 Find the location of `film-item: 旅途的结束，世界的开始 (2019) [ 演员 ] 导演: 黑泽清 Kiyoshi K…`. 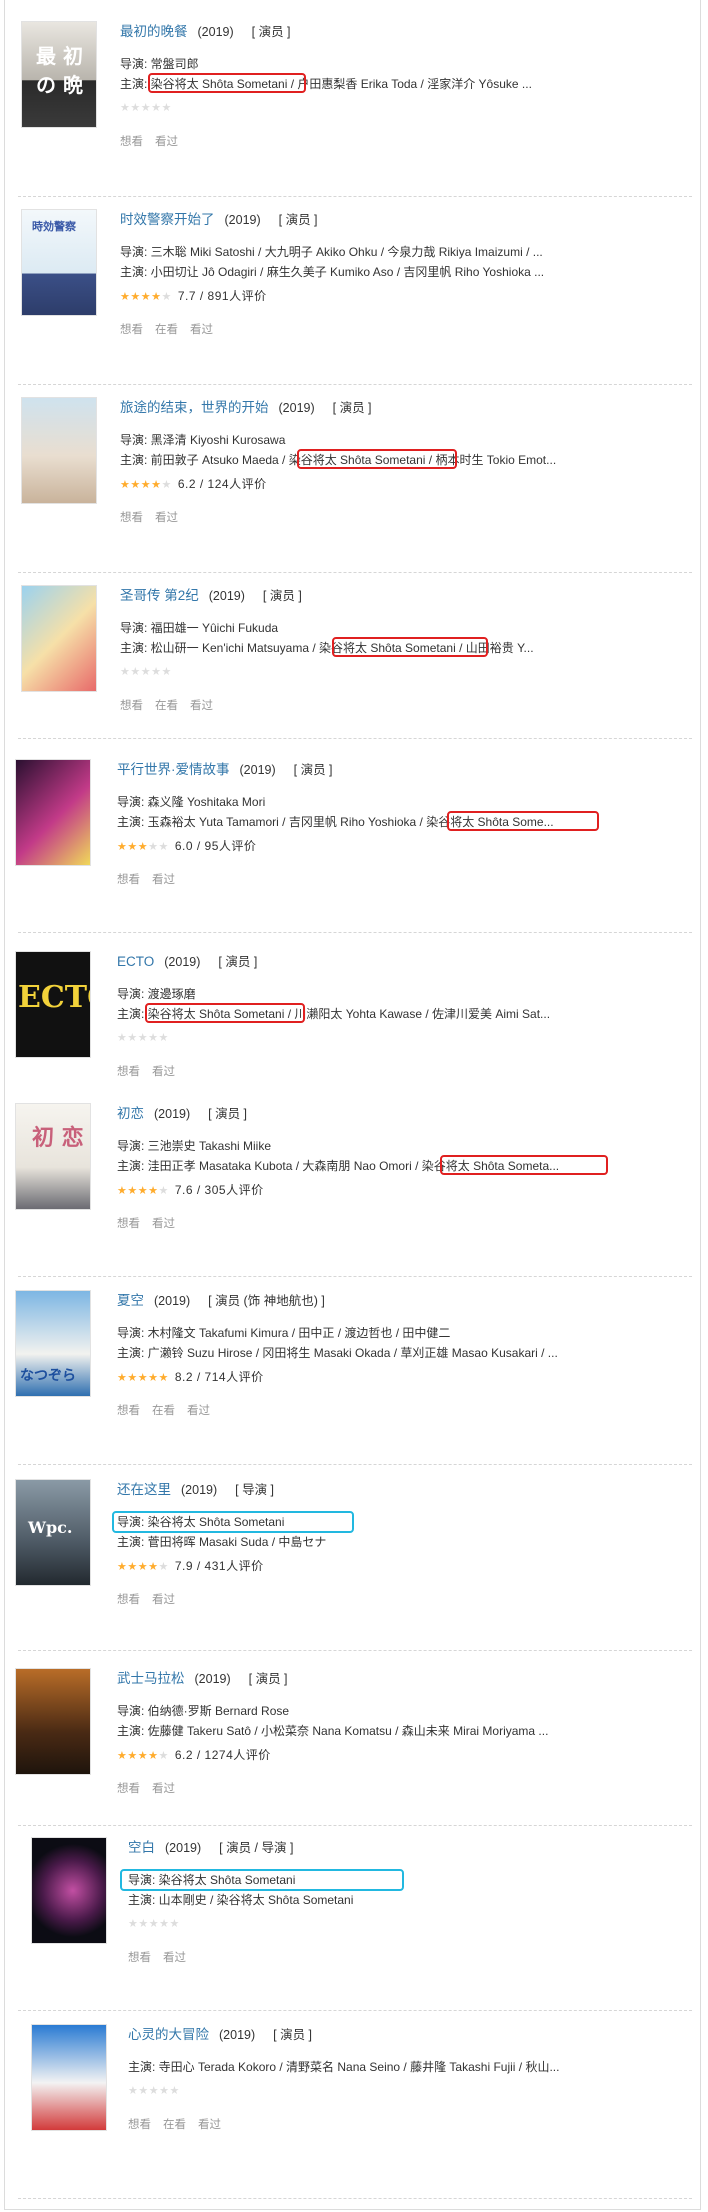

film-item: 旅途的结束，世界的开始 (2019) [ 演员 ] 导演: 黑泽清 Kiyoshi K… is located at coordinates (354, 483).